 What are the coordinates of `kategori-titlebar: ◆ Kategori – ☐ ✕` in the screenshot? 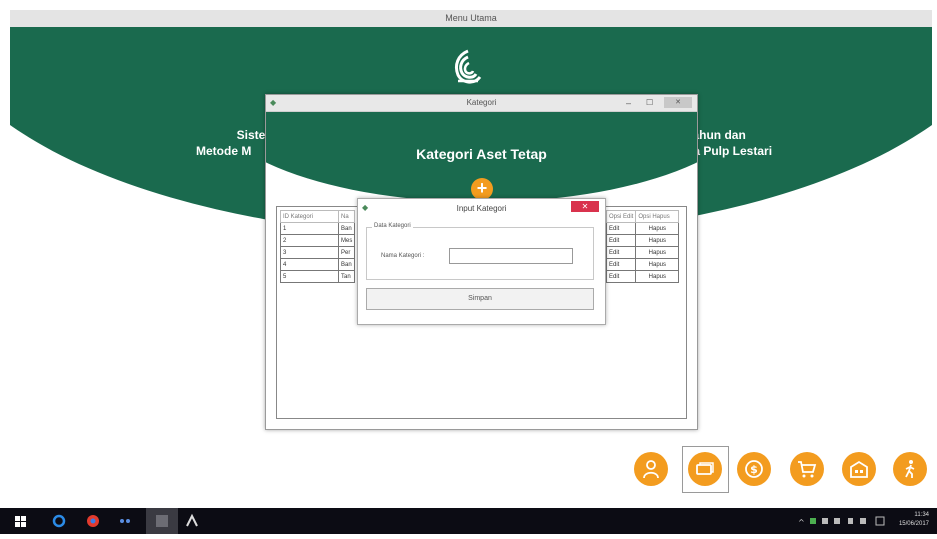 It's located at (481, 103).